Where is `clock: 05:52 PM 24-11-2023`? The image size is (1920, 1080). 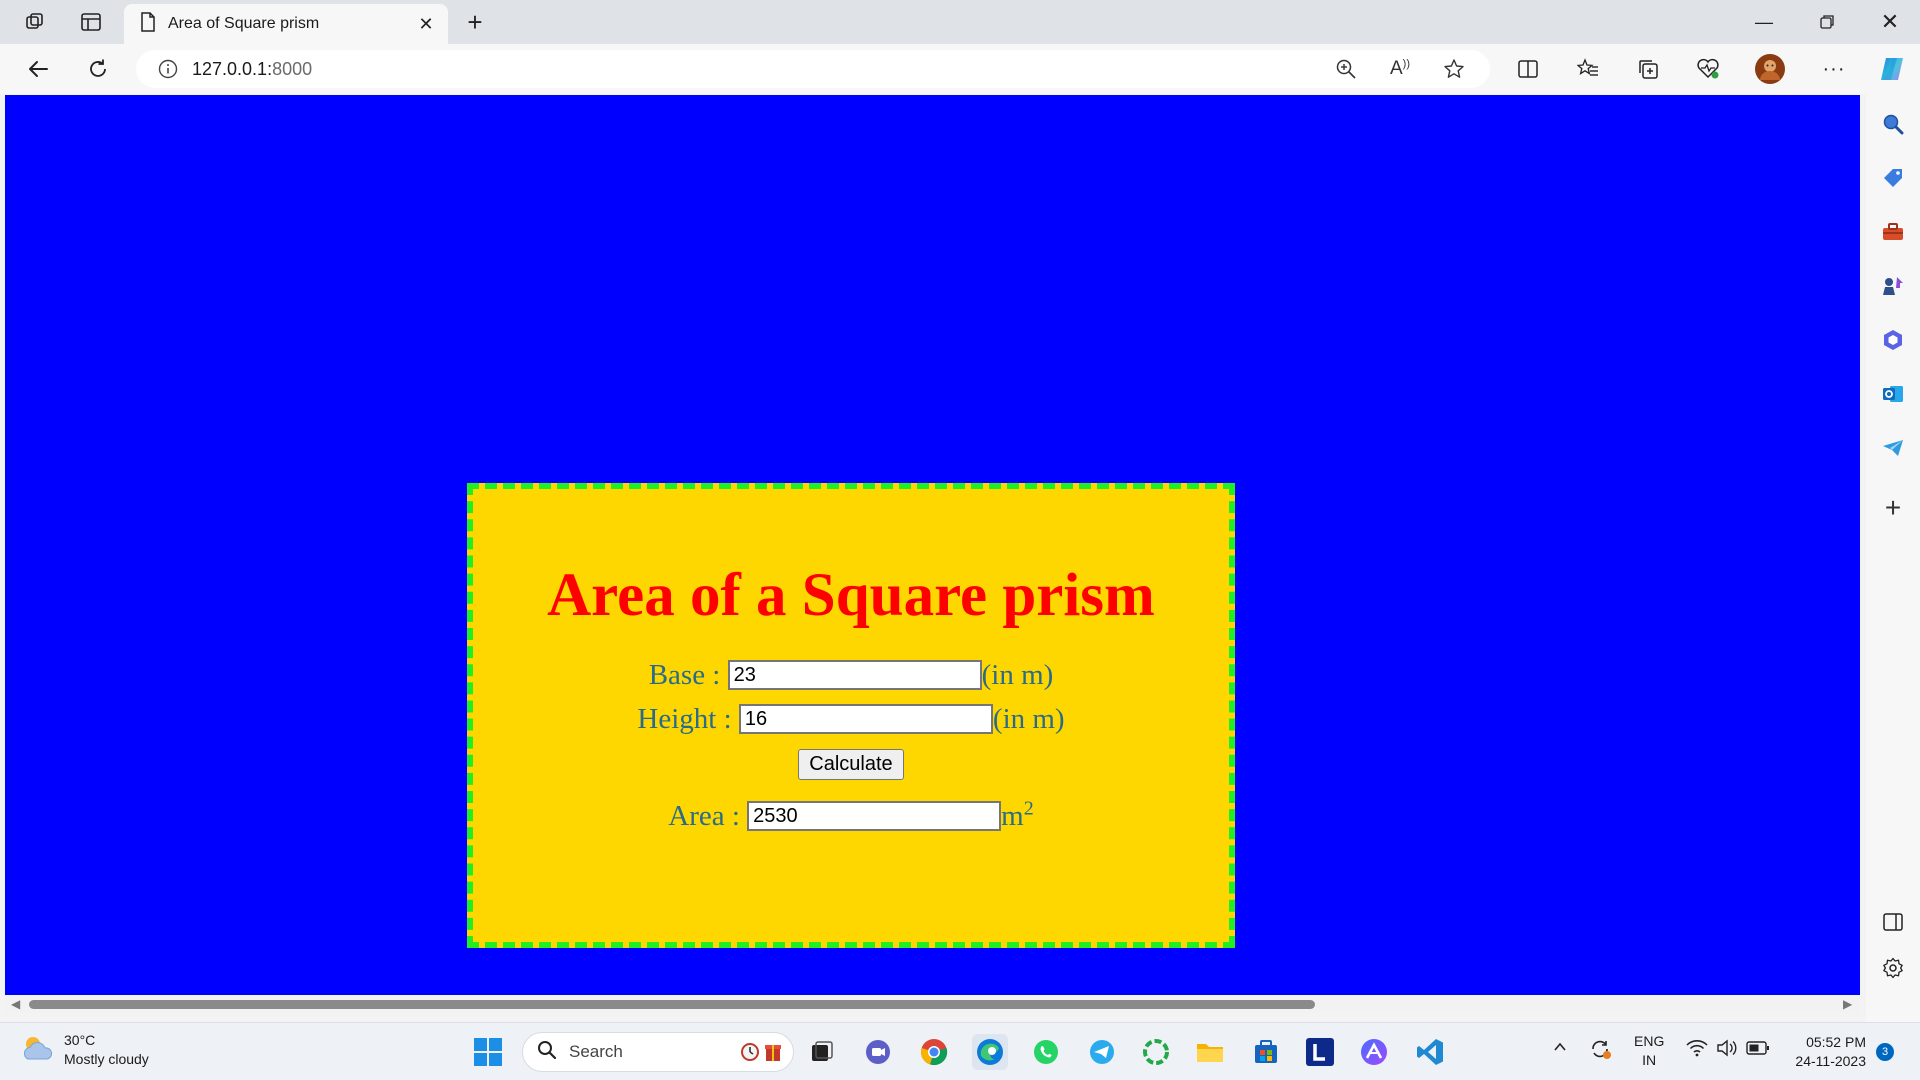 clock: 05:52 PM 24-11-2023 is located at coordinates (1821, 1052).